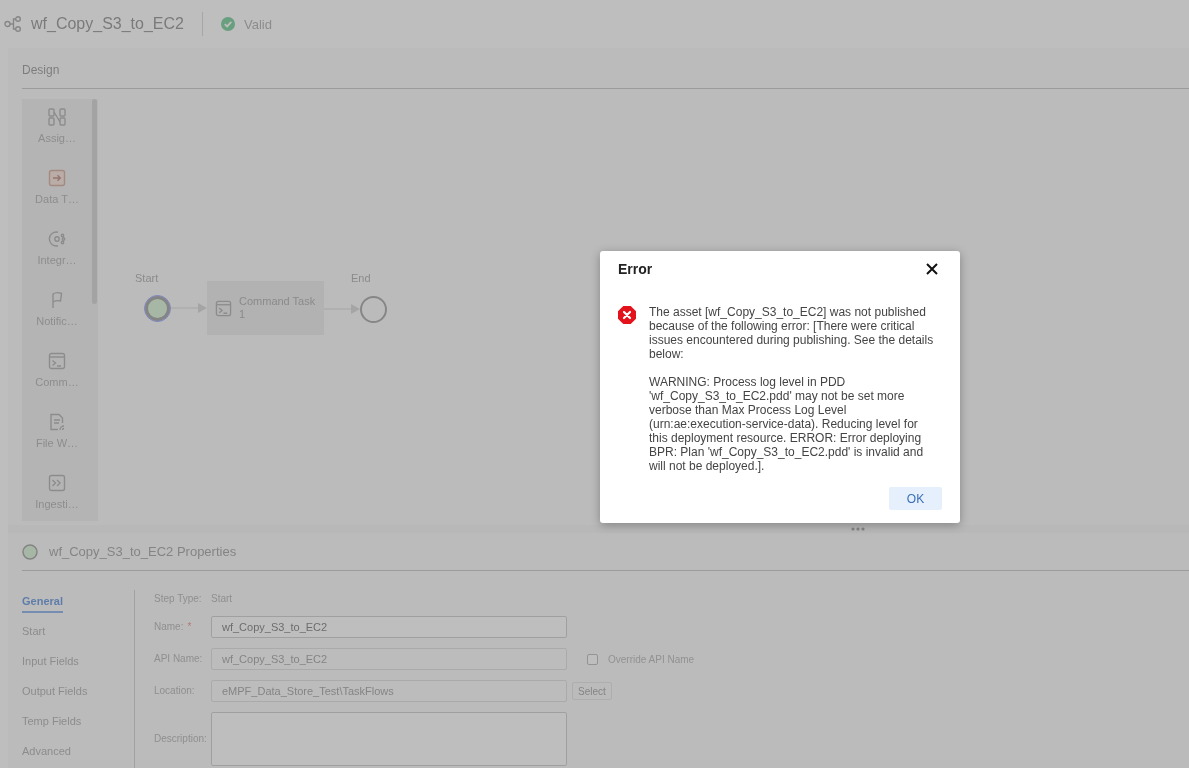 This screenshot has width=1189, height=768. Describe the element at coordinates (627, 315) in the screenshot. I see `error-icon` at that location.